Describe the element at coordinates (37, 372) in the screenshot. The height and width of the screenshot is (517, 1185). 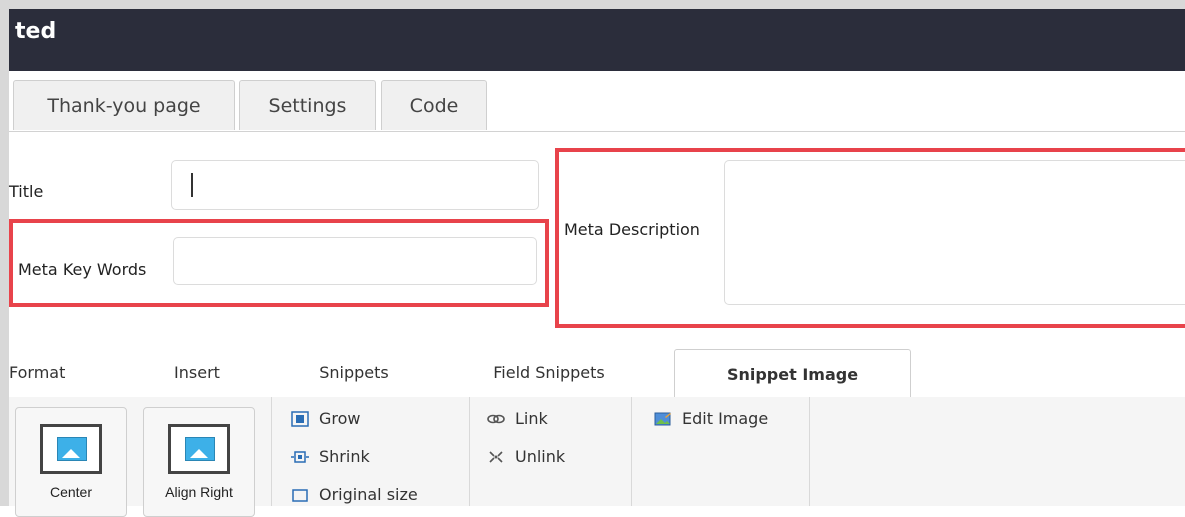
I see `ribbon-tab-label: Format` at that location.